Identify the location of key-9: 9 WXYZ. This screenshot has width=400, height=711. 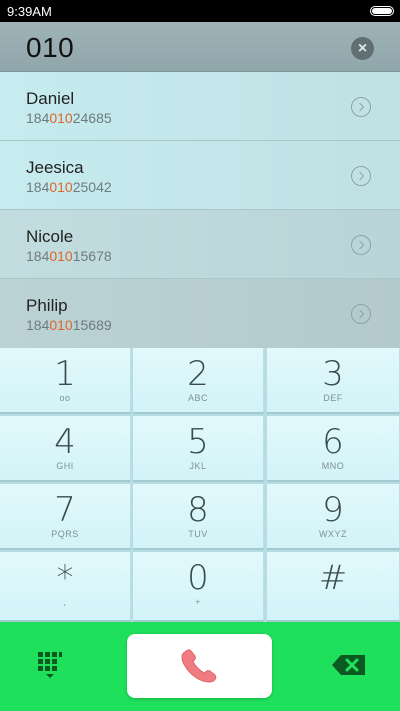
(333, 517).